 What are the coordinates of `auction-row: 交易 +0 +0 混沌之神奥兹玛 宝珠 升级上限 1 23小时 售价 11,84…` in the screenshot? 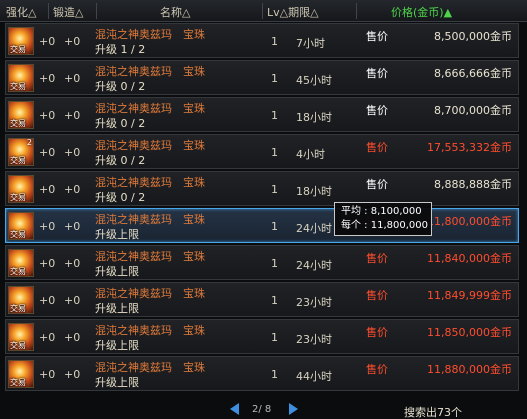 It's located at (262, 299).